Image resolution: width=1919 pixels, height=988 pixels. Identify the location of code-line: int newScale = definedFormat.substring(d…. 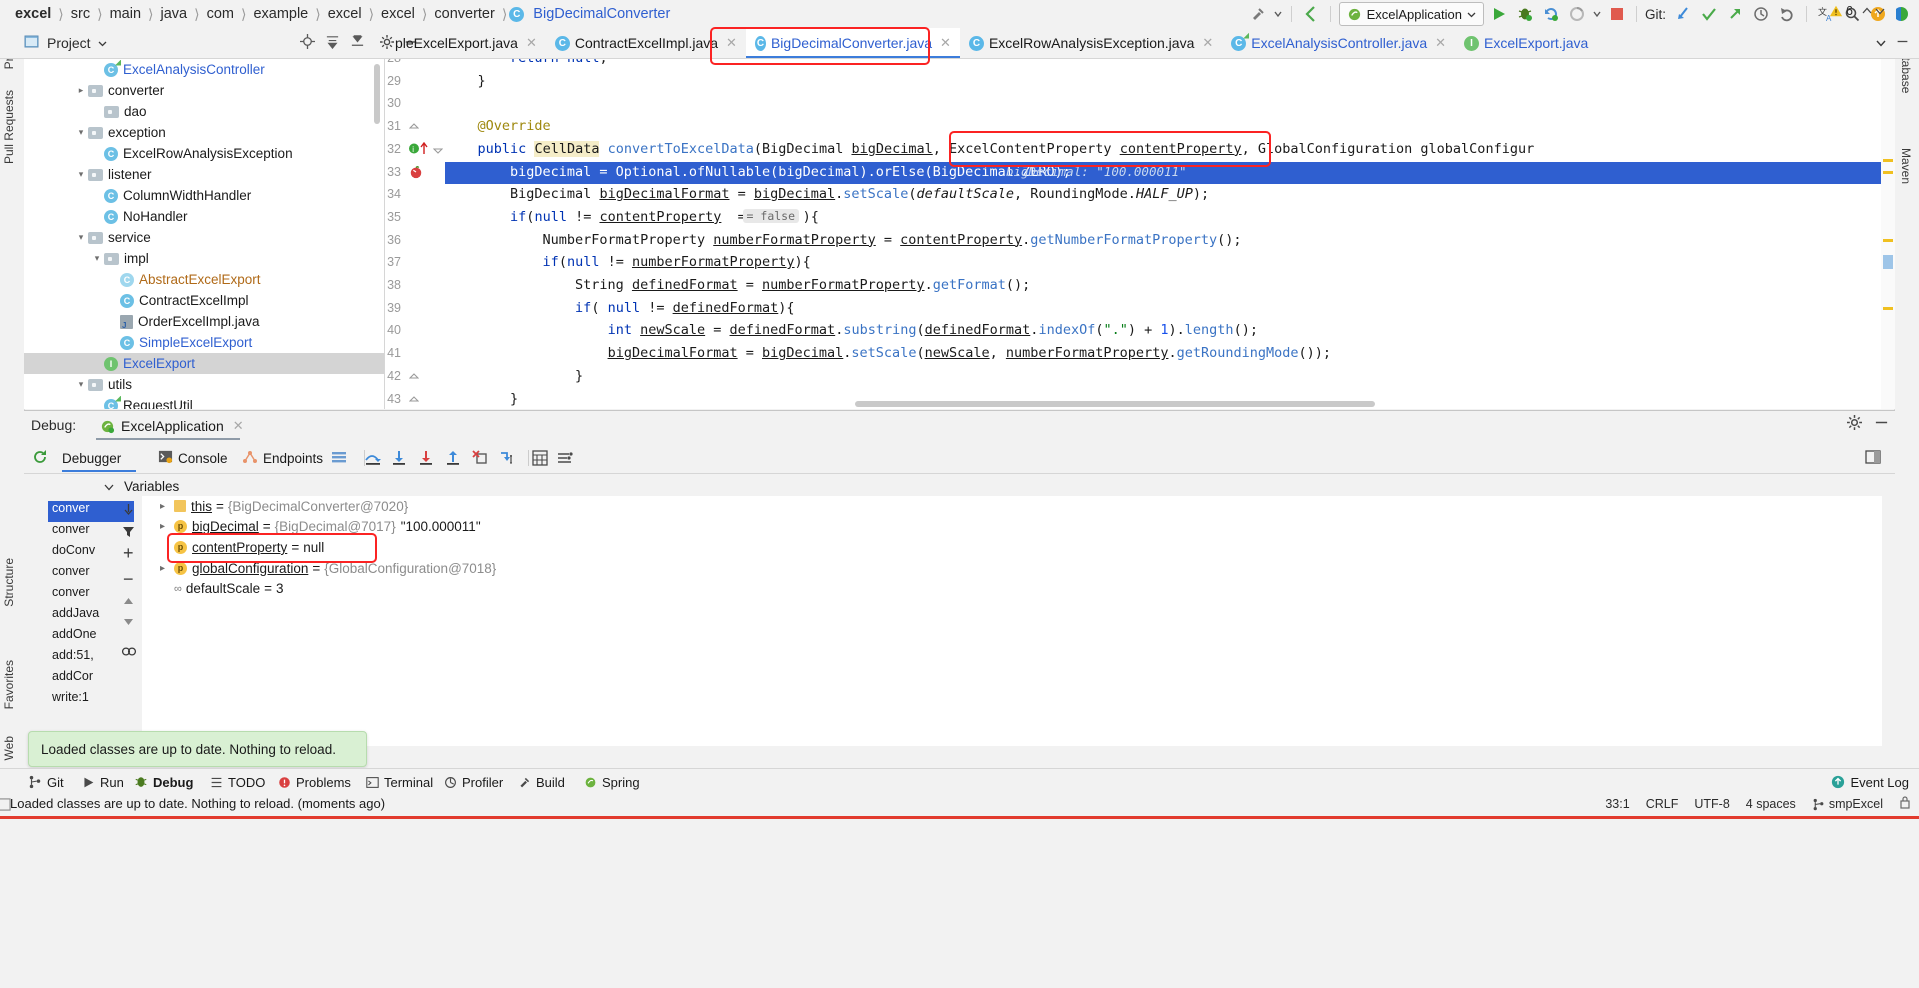
(851, 330).